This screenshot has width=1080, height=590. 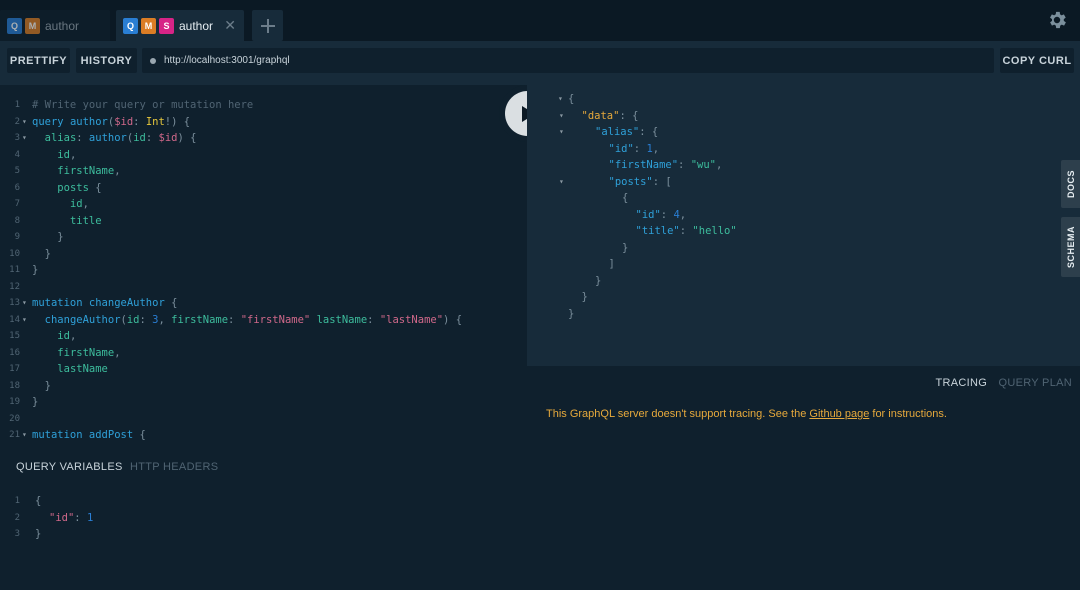 I want to click on line-number: 10, so click(x=14, y=253).